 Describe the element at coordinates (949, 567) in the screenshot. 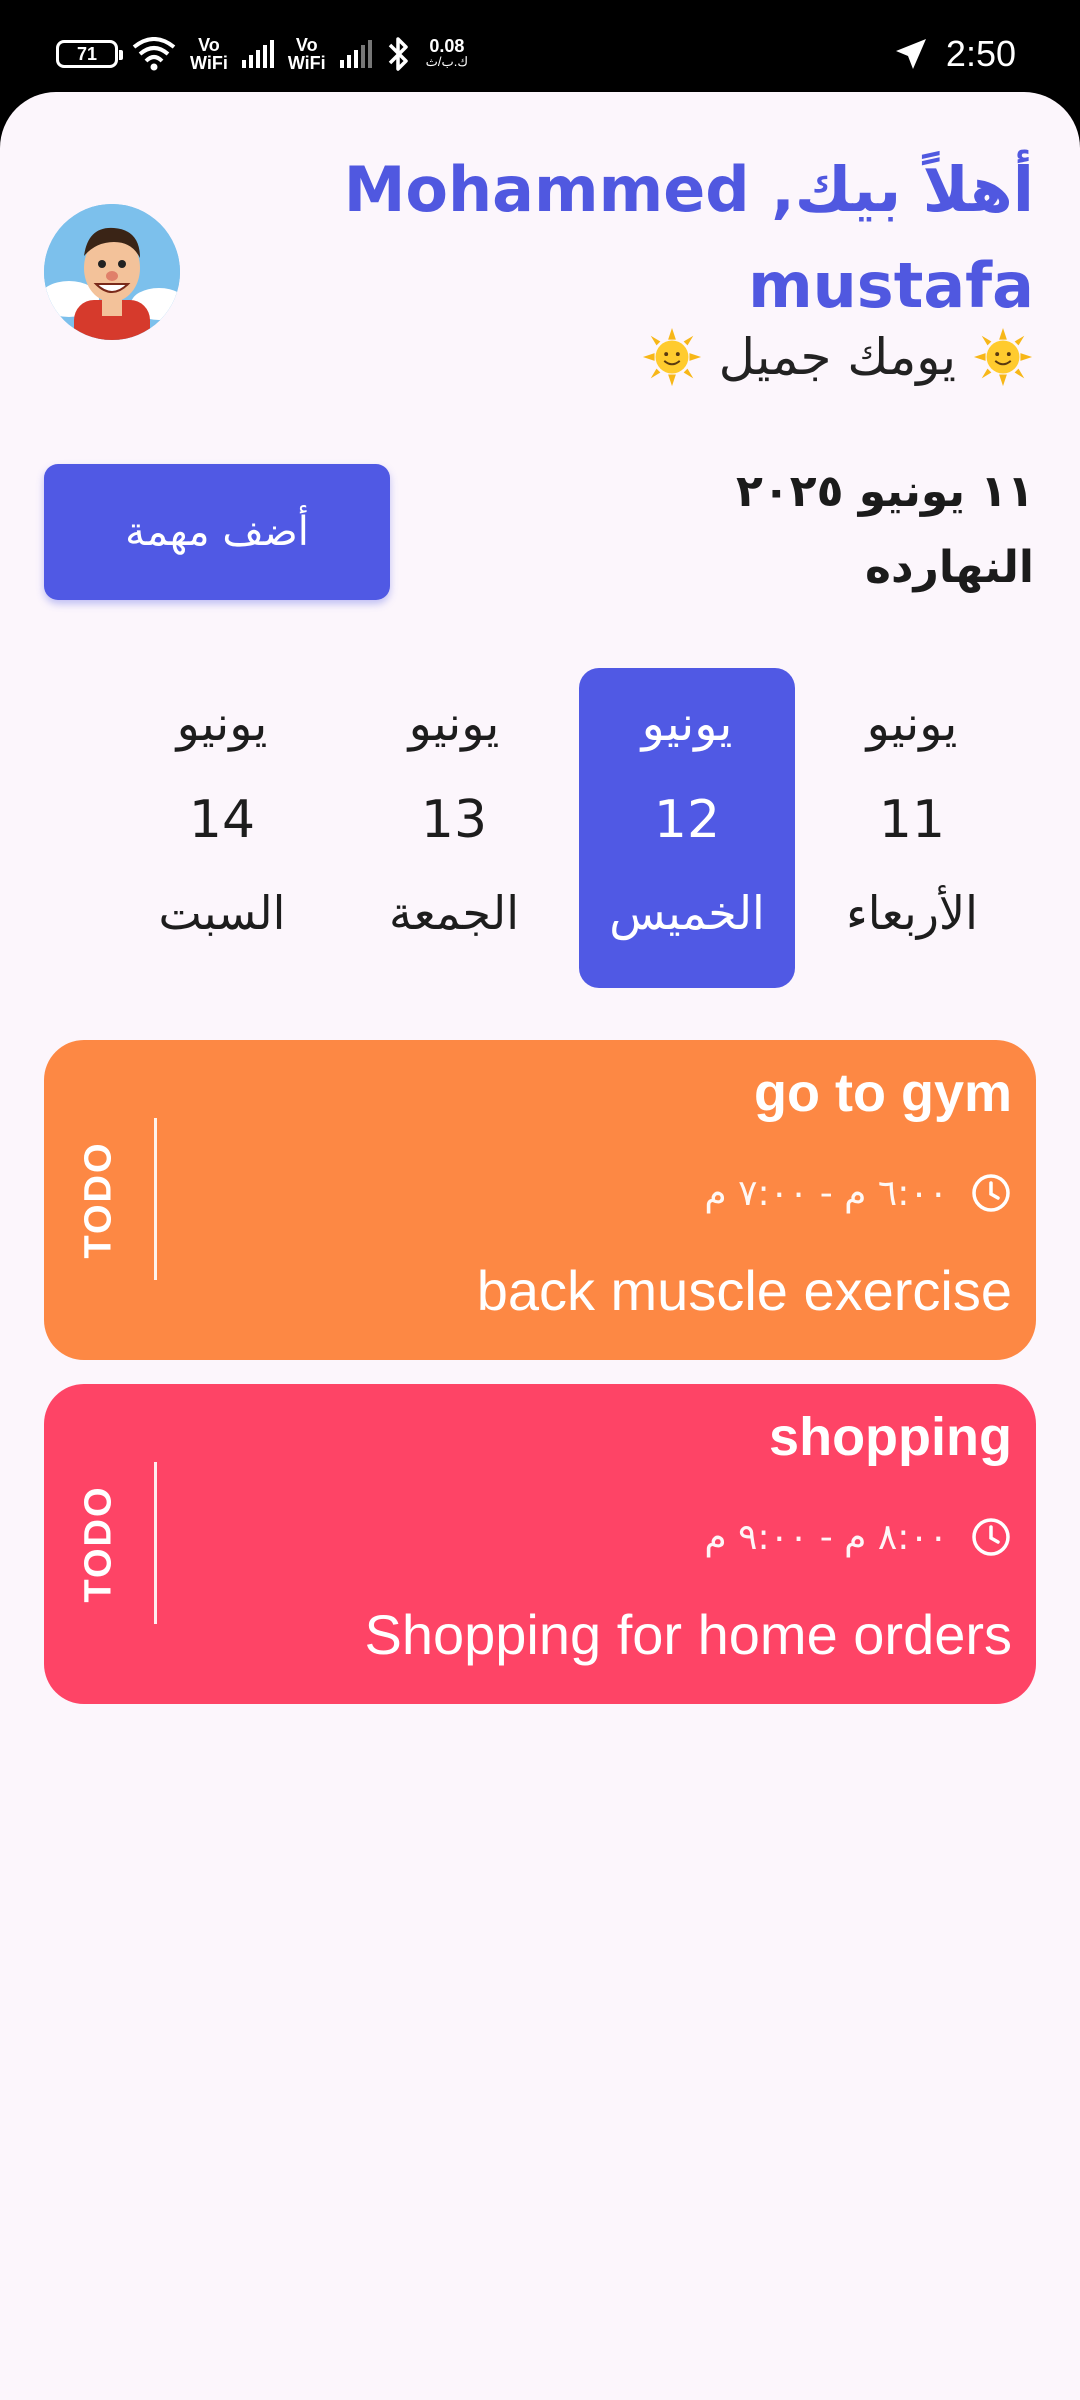

I see `today-label: النهارده` at that location.